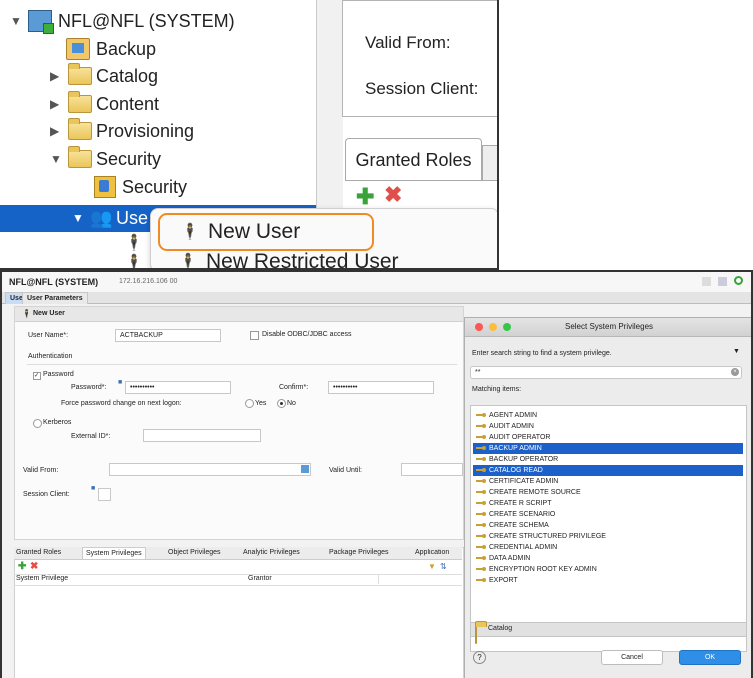 This screenshot has height=678, width=753. What do you see at coordinates (132, 217) in the screenshot?
I see `tree-item-label: Use` at bounding box center [132, 217].